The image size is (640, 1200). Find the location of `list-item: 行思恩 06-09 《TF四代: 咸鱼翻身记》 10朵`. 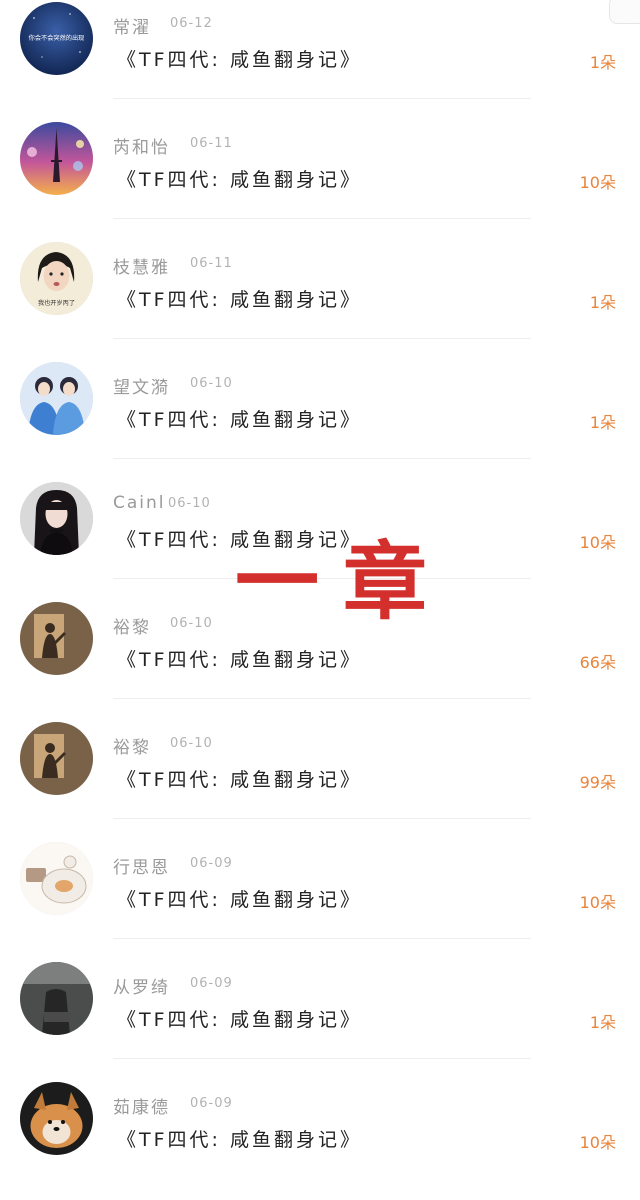

list-item: 行思恩 06-09 《TF四代: 咸鱼翻身记》 10朵 is located at coordinates (320, 900).